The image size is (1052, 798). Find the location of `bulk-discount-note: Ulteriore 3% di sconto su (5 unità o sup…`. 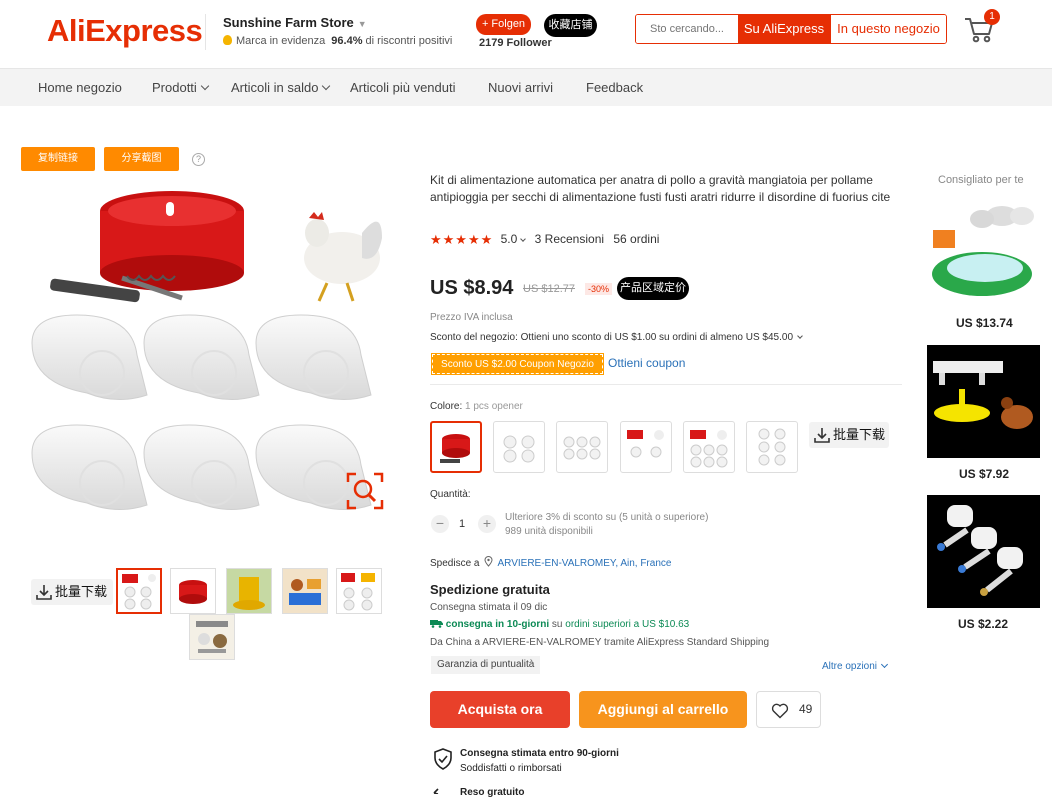

bulk-discount-note: Ulteriore 3% di sconto su (5 unità o sup… is located at coordinates (607, 517).